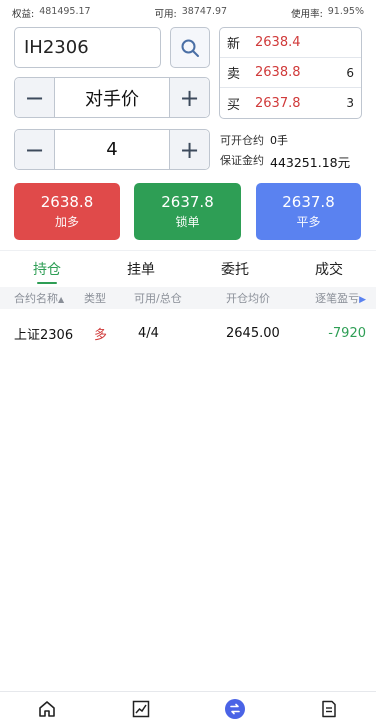  Describe the element at coordinates (42, 298) in the screenshot. I see `header-contract: 合约名称▲` at that location.